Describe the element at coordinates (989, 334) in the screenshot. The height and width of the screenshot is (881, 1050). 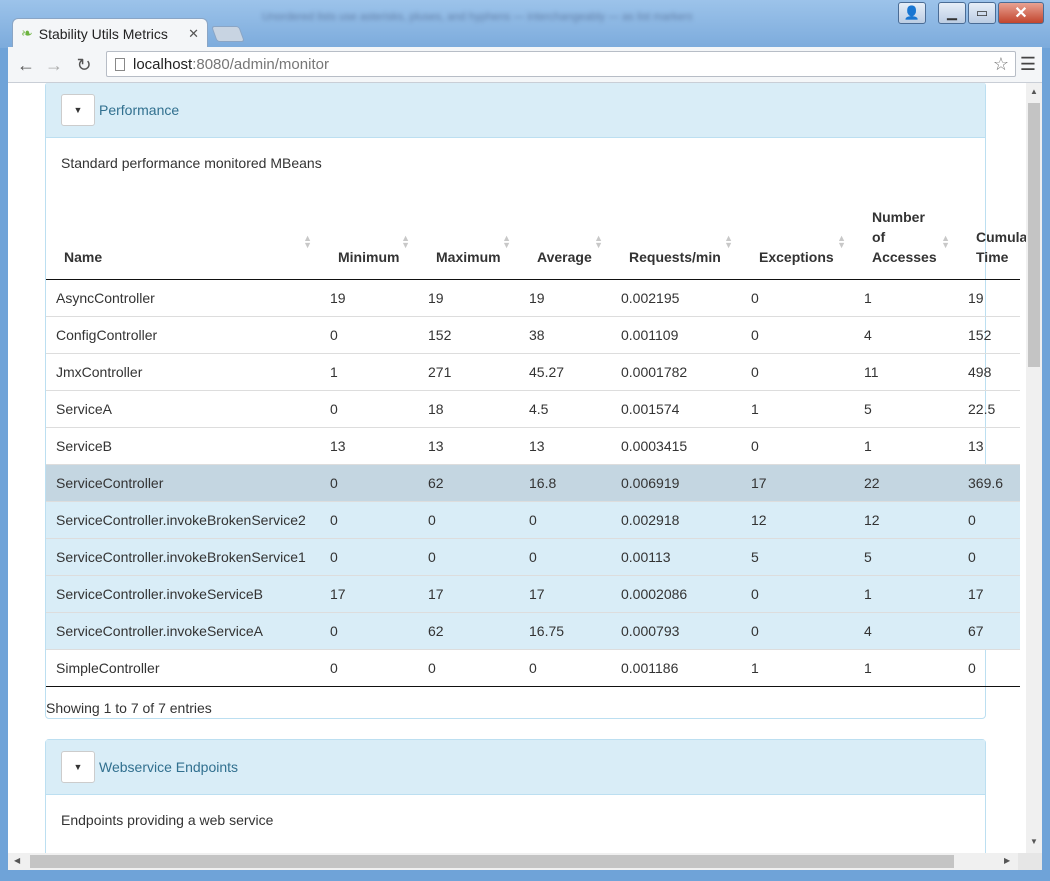
I see `table-cell: 152` at that location.